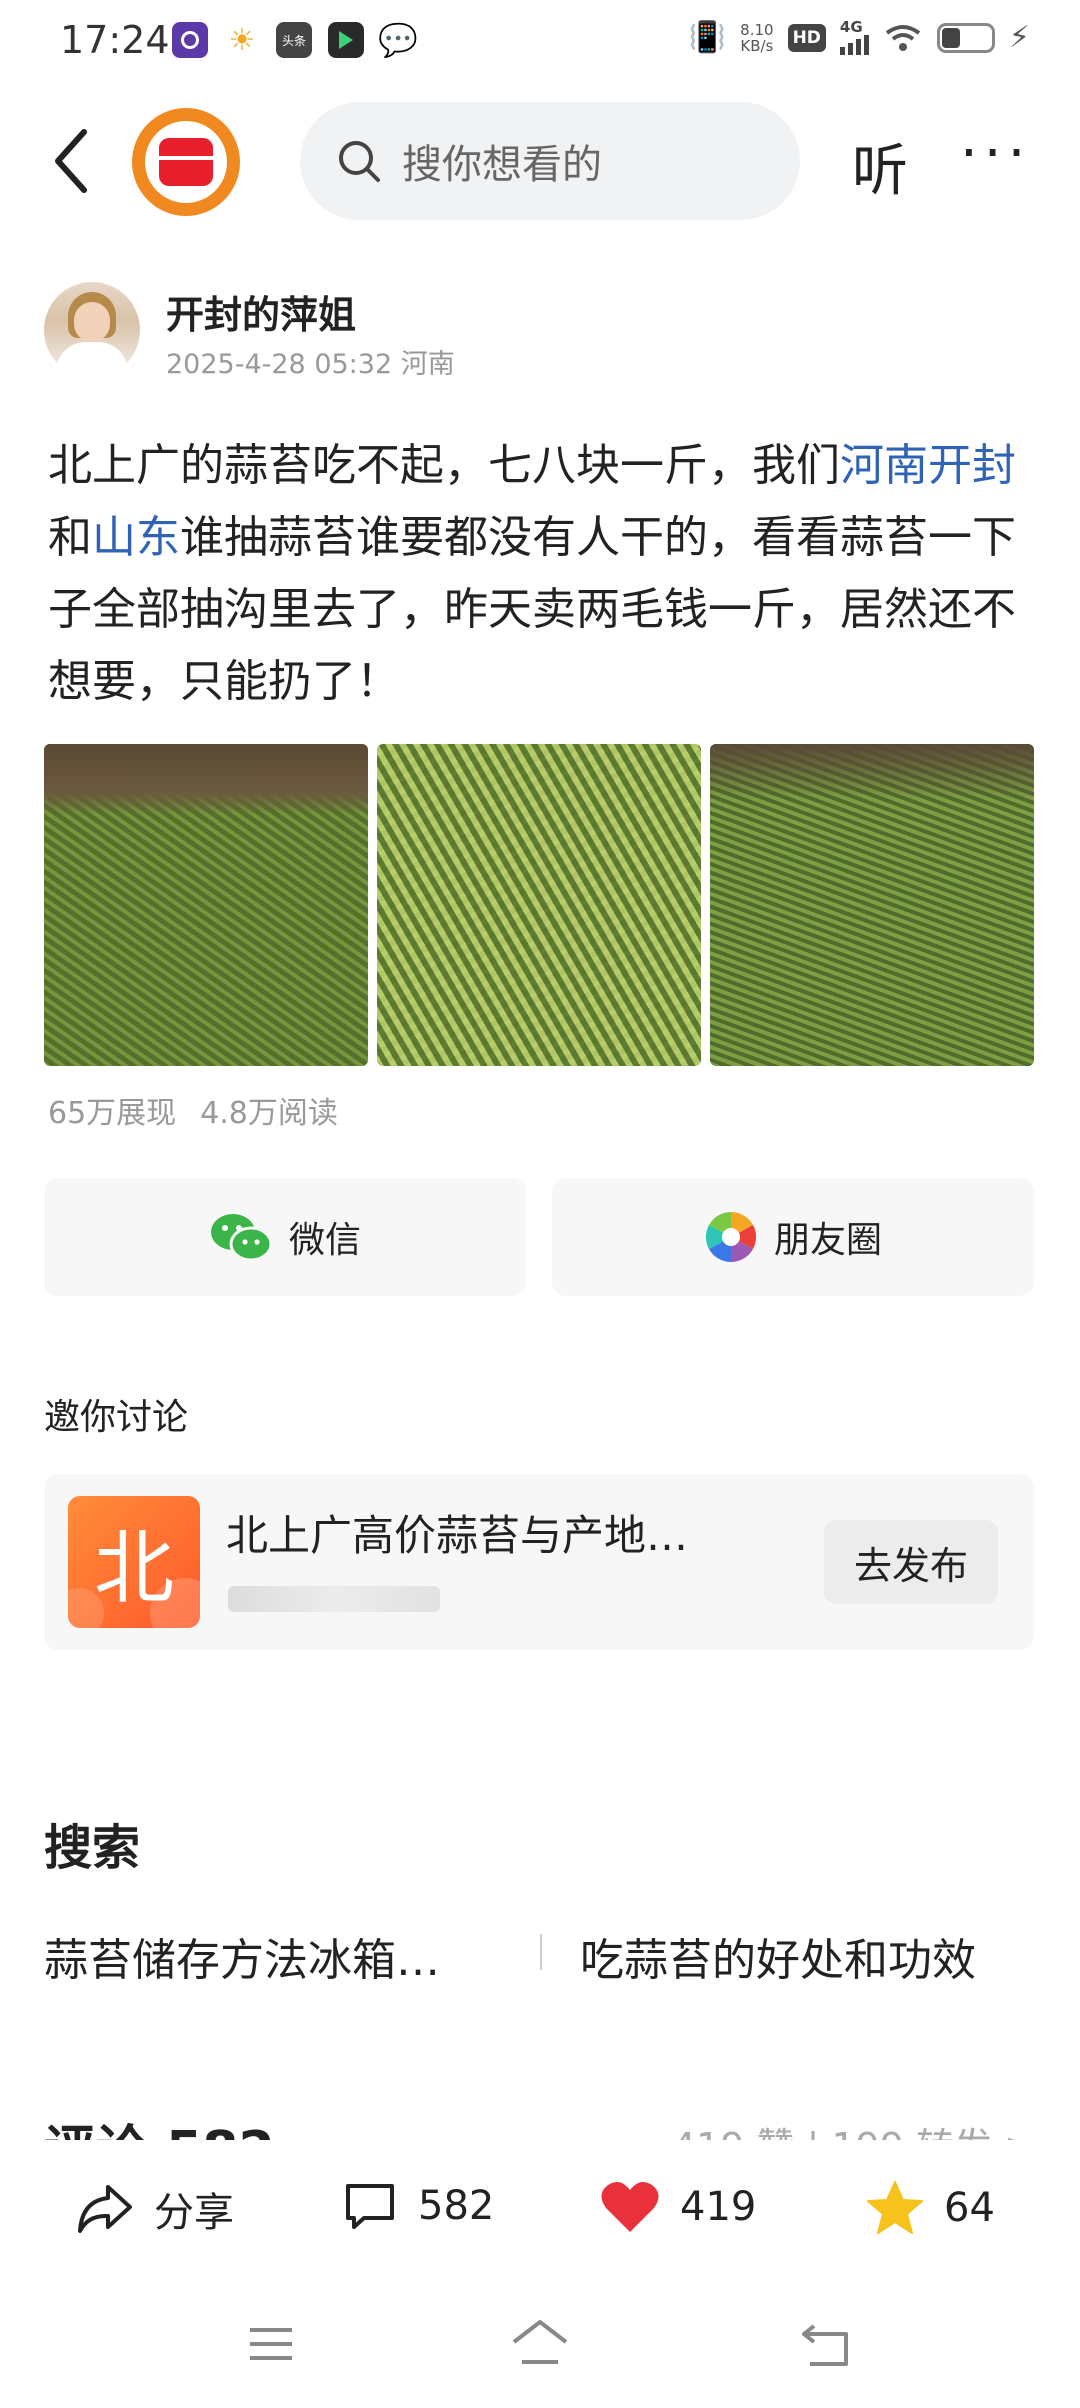  Describe the element at coordinates (279, 364) in the screenshot. I see `post-datetime: 2025-4-28 05:32` at that location.